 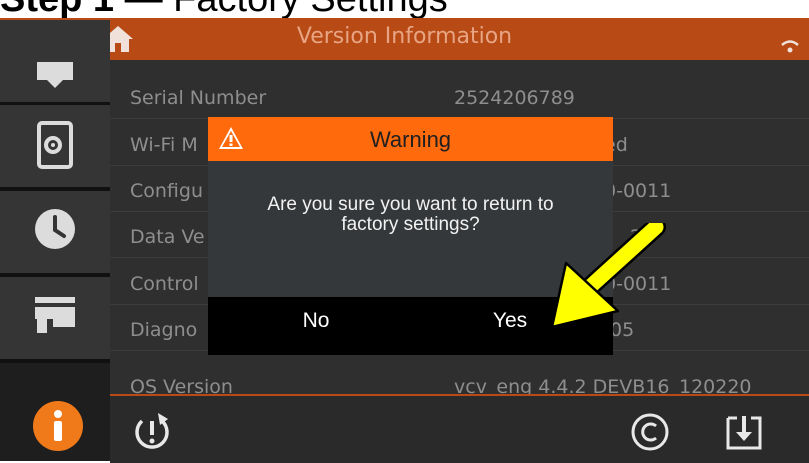 I want to click on reset-icon, so click(x=152, y=431).